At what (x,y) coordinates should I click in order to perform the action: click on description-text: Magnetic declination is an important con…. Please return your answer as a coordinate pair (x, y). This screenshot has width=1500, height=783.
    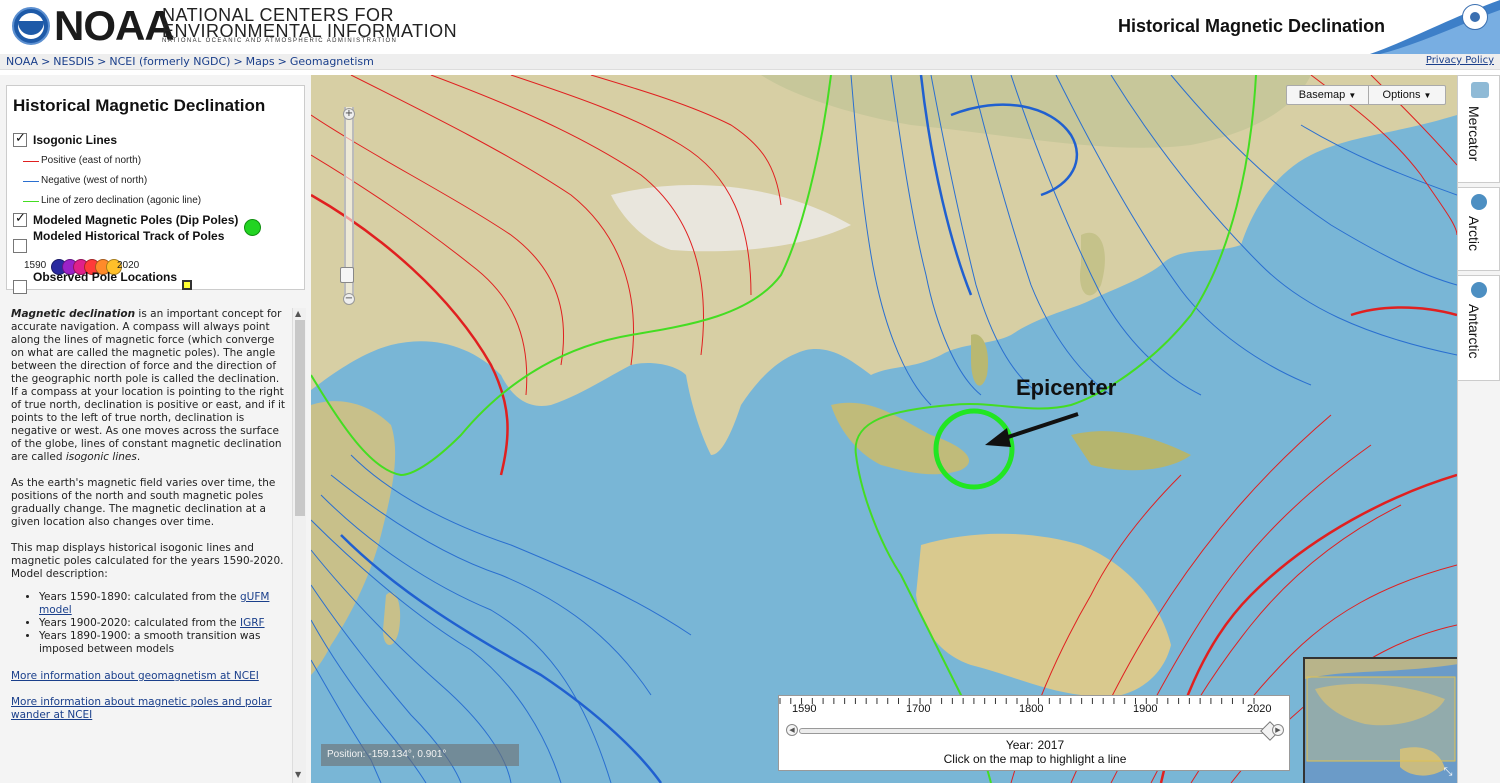
    Looking at the image, I should click on (146, 545).